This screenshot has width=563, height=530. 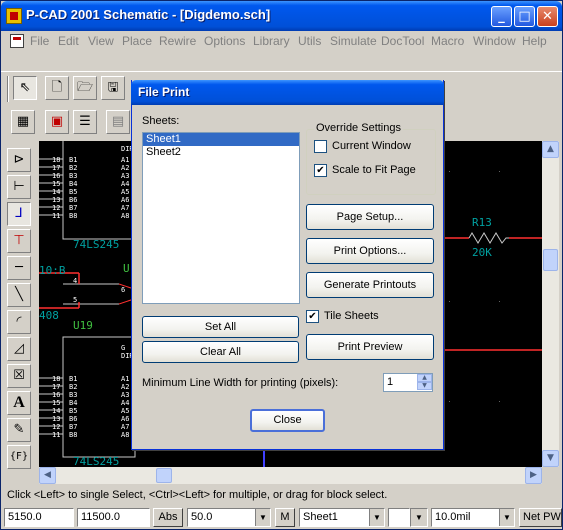 What do you see at coordinates (19, 430) in the screenshot?
I see `place-attribute-icon: ✎` at bounding box center [19, 430].